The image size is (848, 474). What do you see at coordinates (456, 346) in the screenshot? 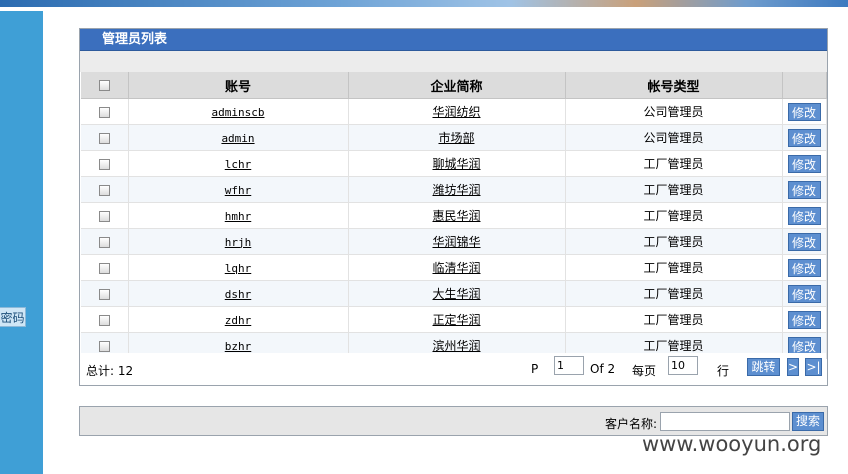
I see `enterprise-link: 滨州华润` at bounding box center [456, 346].